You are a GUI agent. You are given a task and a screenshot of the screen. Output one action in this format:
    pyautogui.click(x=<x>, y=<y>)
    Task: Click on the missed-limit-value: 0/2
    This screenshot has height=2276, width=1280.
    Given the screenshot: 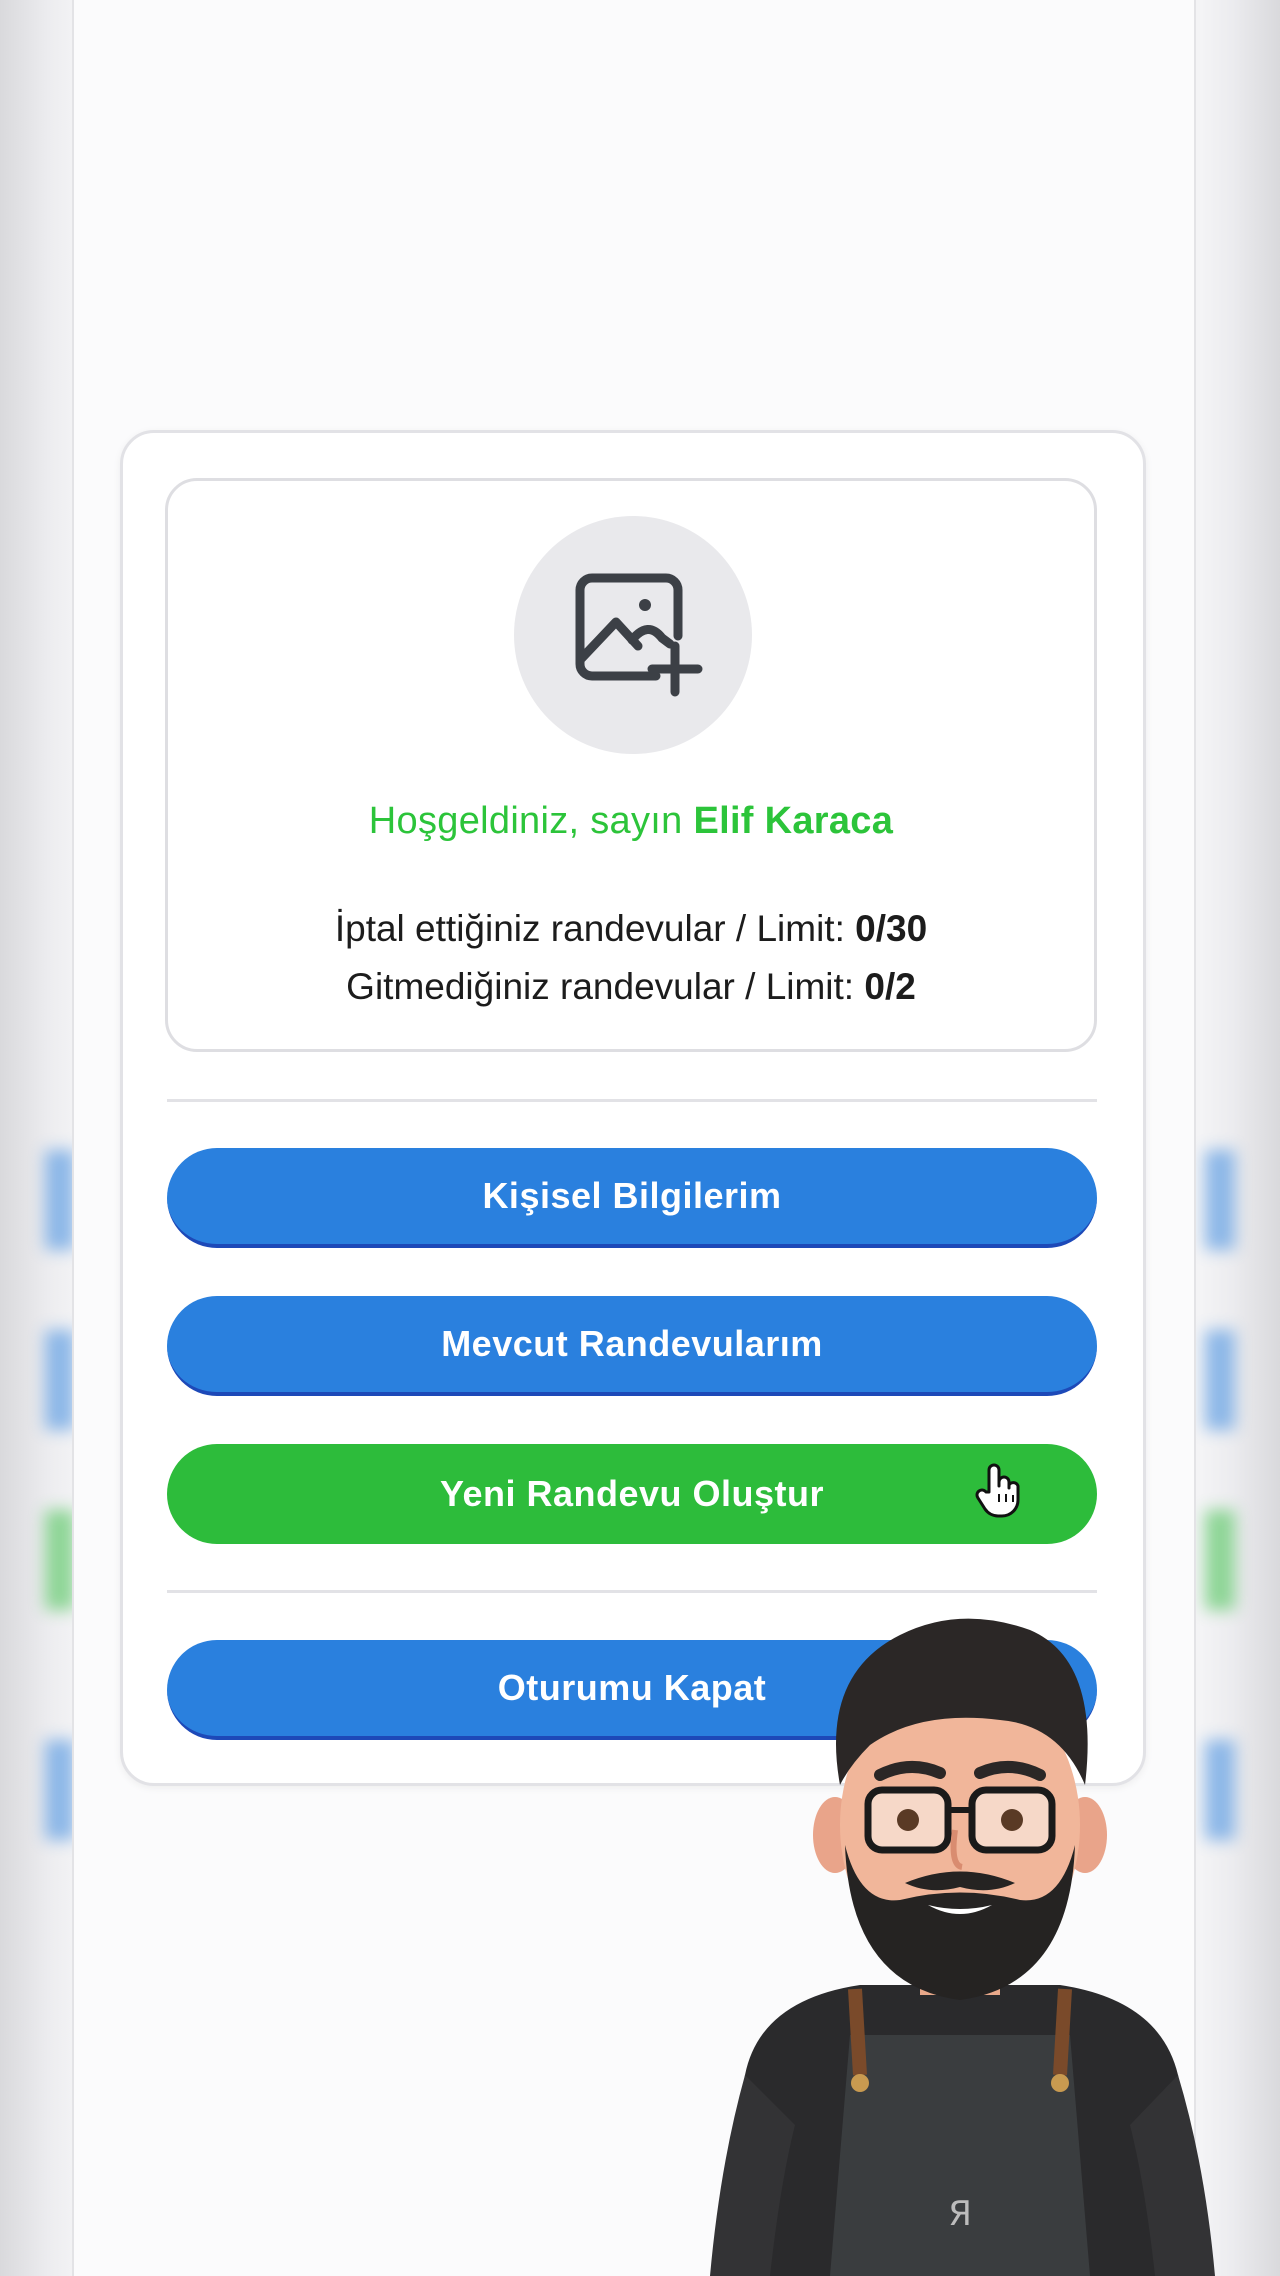 What is the action you would take?
    pyautogui.click(x=890, y=986)
    